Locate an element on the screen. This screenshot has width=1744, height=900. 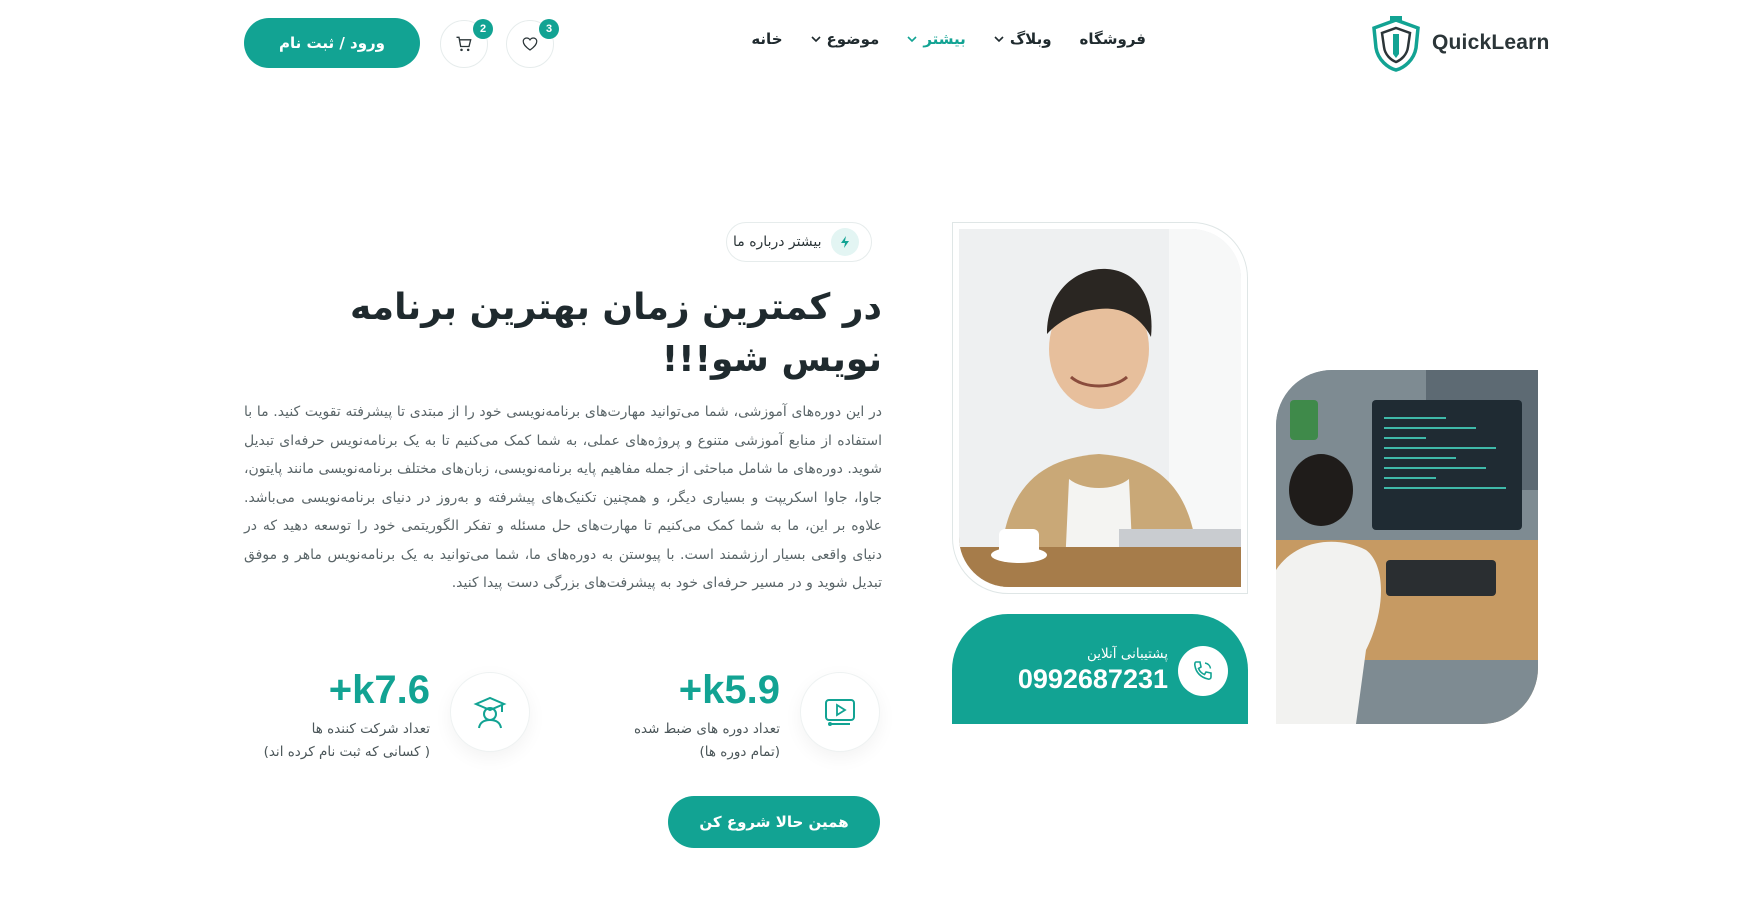
video-course-icon is located at coordinates (840, 712).